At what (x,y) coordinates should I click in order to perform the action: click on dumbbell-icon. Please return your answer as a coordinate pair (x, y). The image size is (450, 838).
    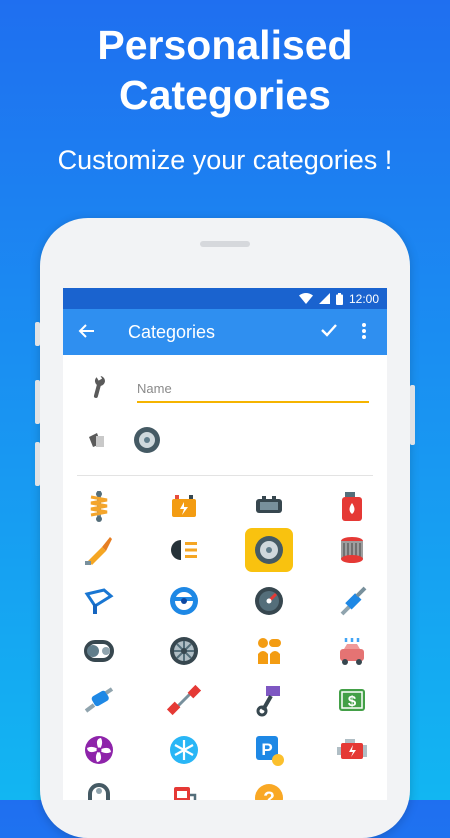
    Looking at the image, I should click on (184, 700).